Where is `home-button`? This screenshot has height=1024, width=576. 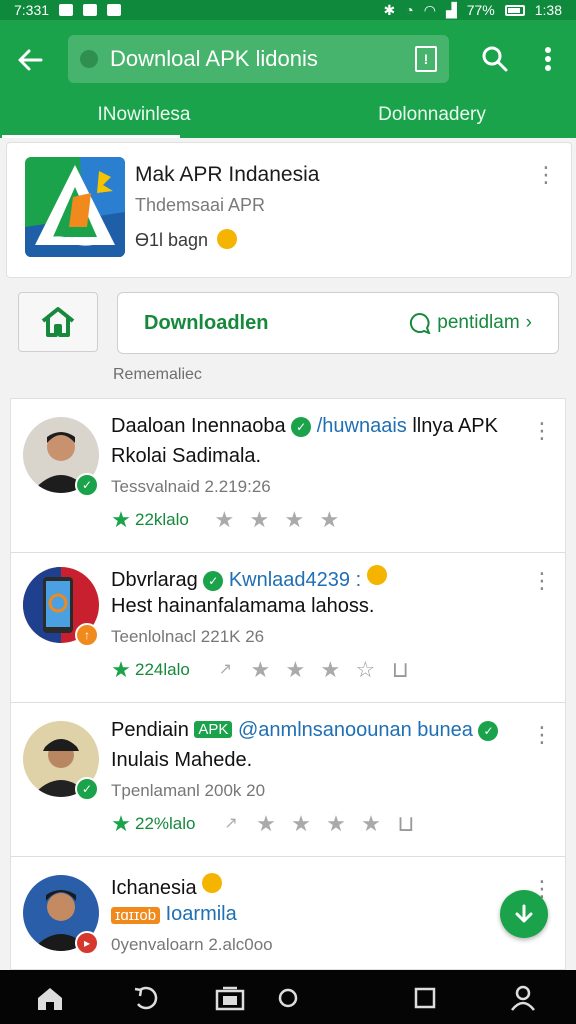
home-button is located at coordinates (58, 322).